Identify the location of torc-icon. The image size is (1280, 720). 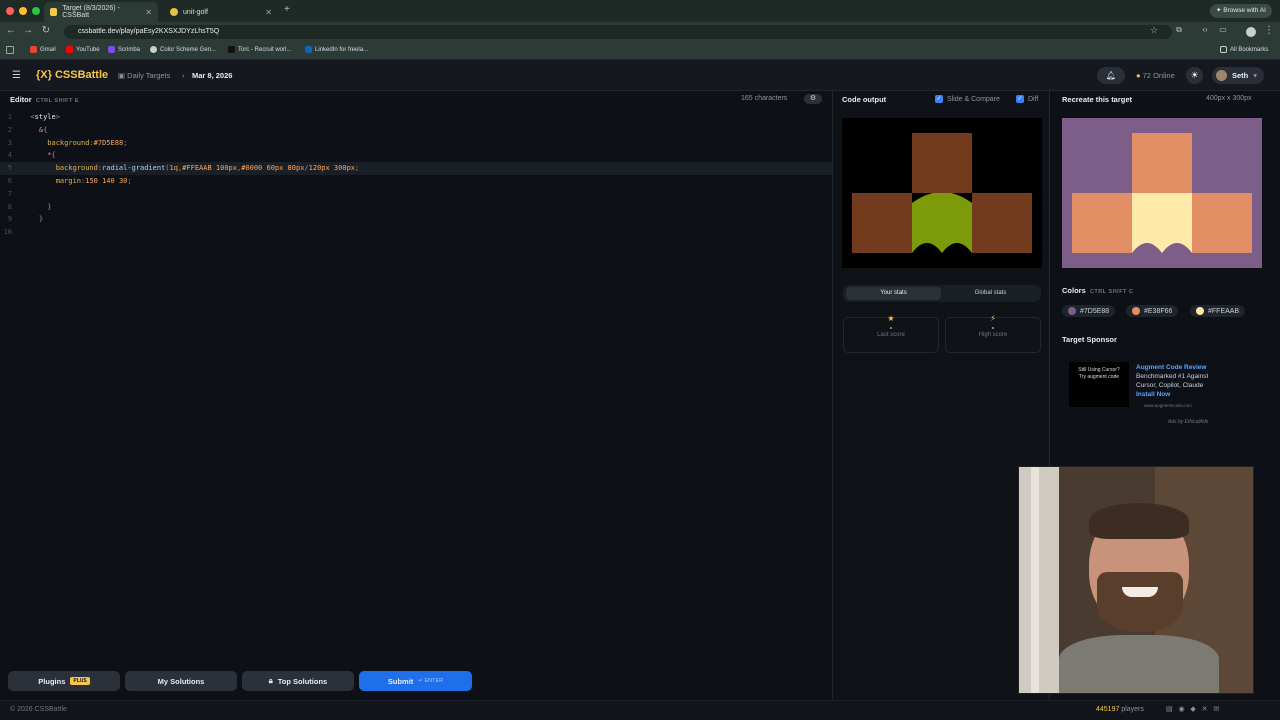
(231, 49).